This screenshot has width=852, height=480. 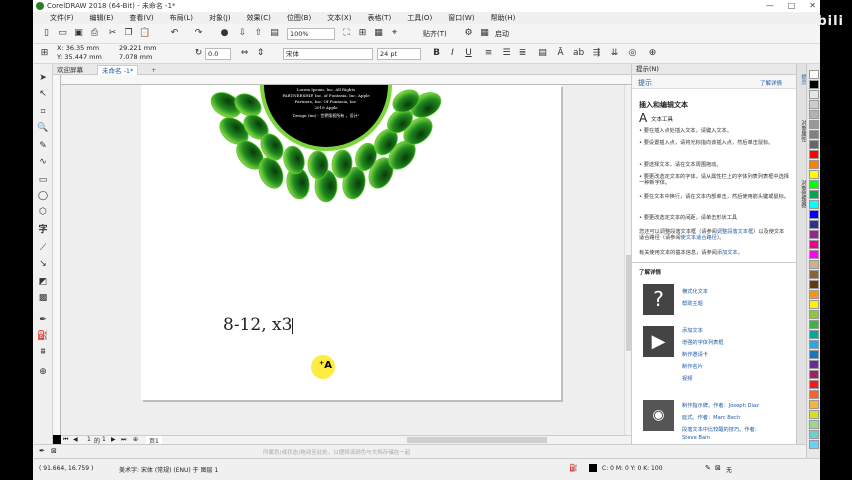 I want to click on underline-button: U, so click(x=468, y=53).